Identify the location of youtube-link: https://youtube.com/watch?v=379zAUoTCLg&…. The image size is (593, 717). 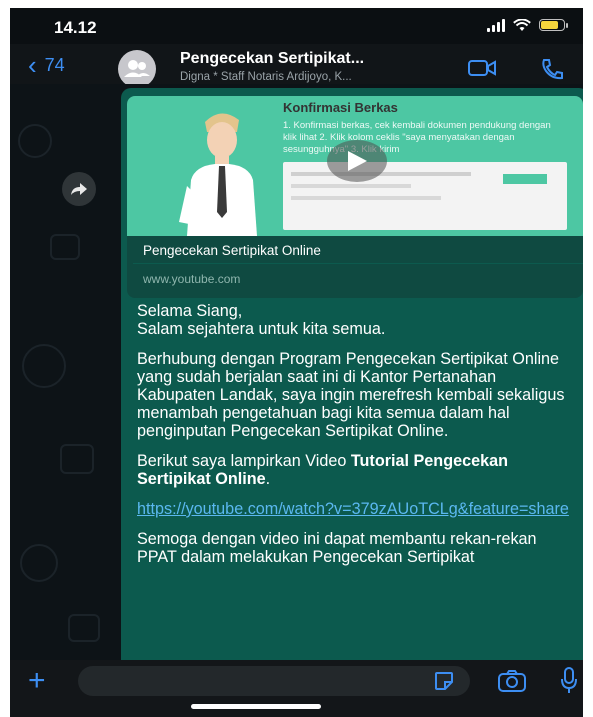
(353, 509).